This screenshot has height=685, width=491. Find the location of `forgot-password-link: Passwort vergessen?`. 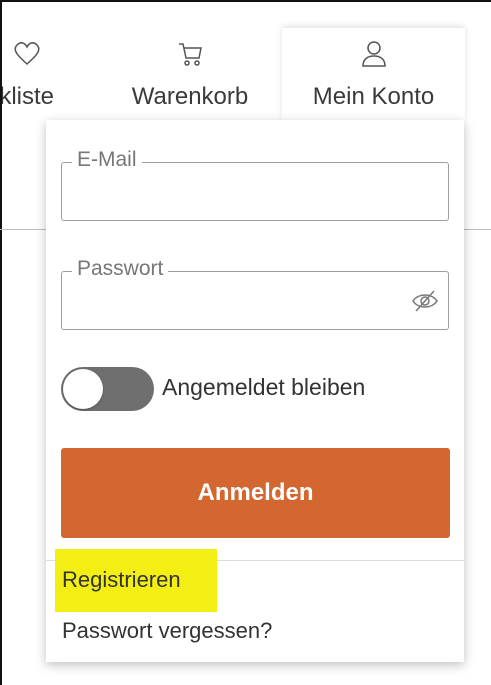

forgot-password-link: Passwort vergessen? is located at coordinates (167, 631).